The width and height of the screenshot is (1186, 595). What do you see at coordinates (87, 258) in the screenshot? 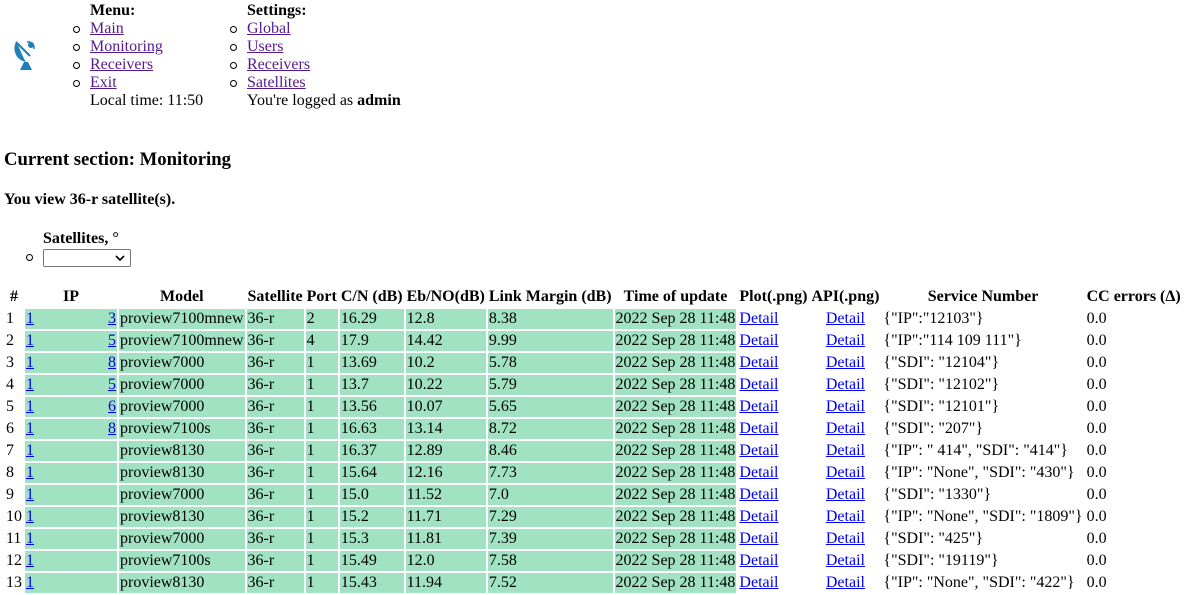
I see `satellite-select` at bounding box center [87, 258].